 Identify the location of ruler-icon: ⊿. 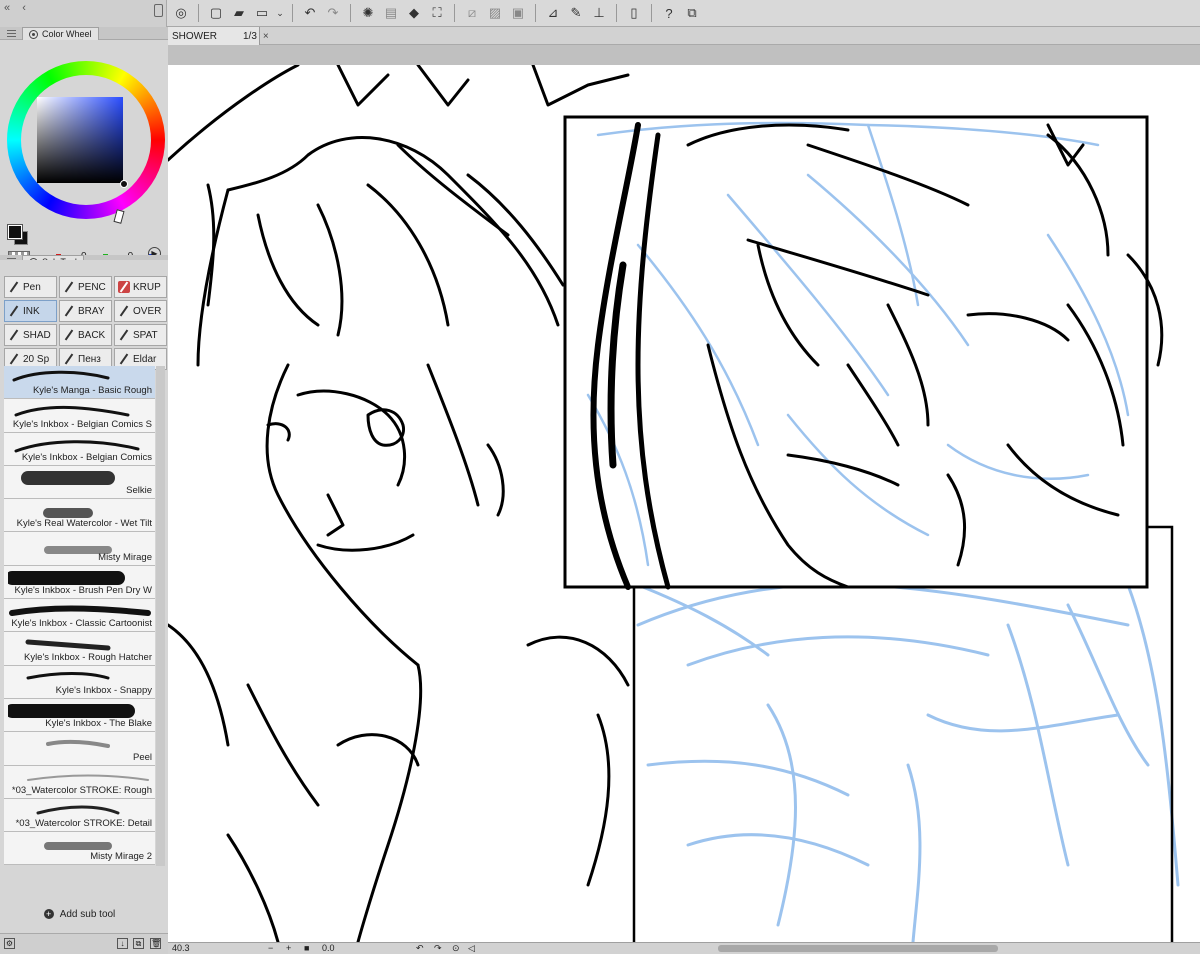
(553, 13).